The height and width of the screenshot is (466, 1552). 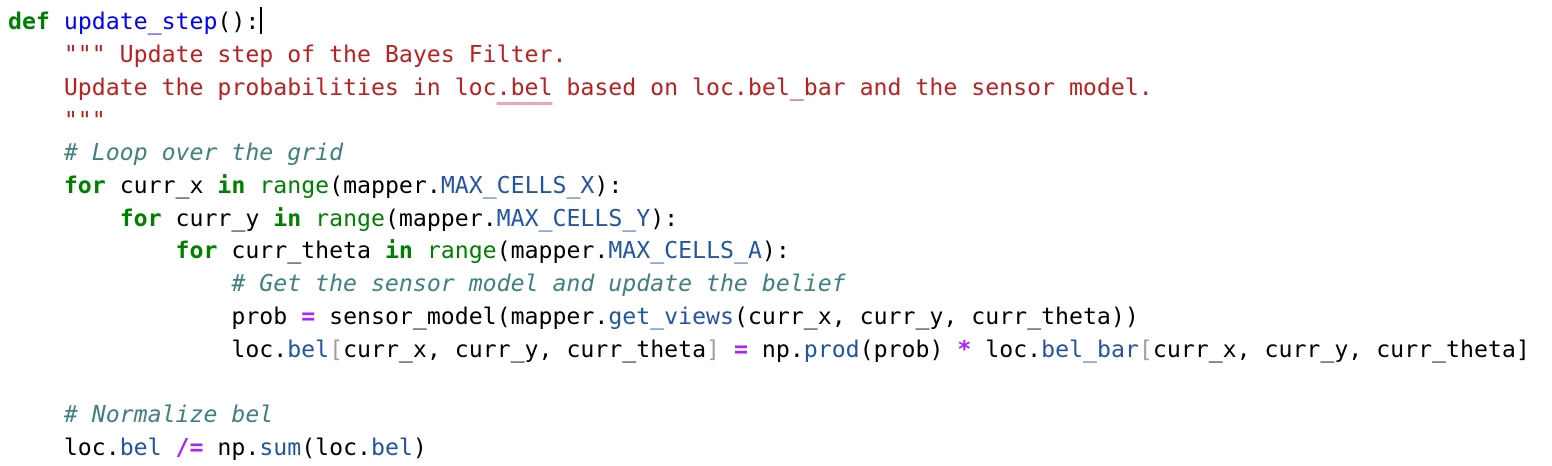 I want to click on attribute: MAX_CELLS_A, so click(x=685, y=250).